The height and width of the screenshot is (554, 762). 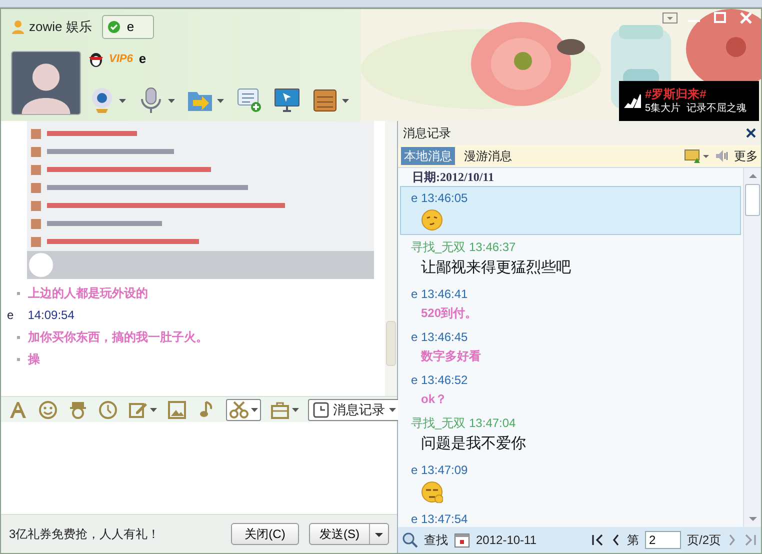 What do you see at coordinates (151, 100) in the screenshot?
I see `microphone-icon` at bounding box center [151, 100].